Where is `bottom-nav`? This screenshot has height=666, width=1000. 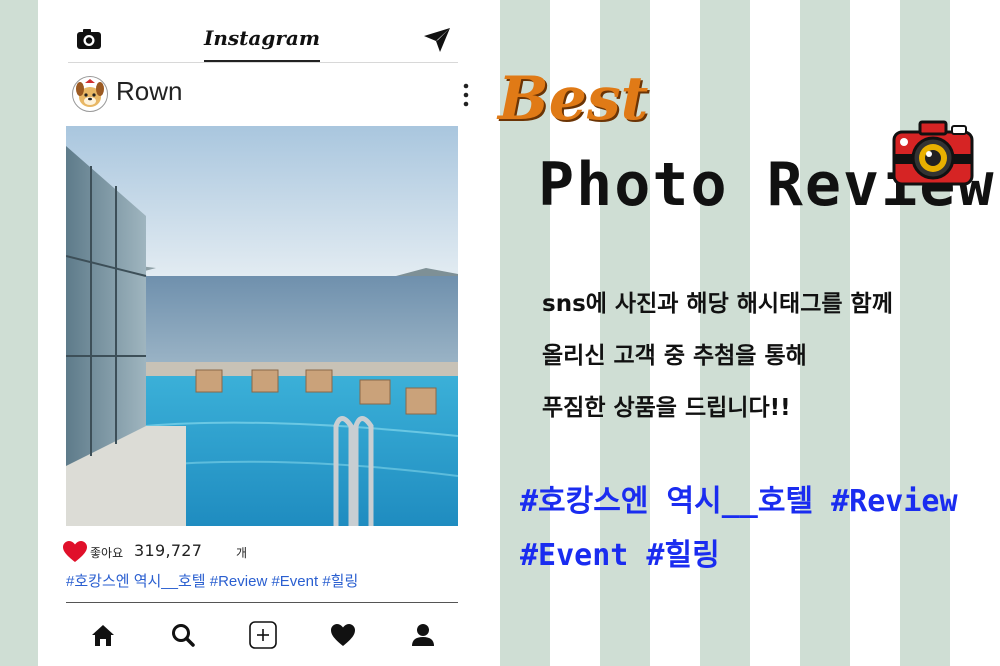
bottom-nav is located at coordinates (269, 634).